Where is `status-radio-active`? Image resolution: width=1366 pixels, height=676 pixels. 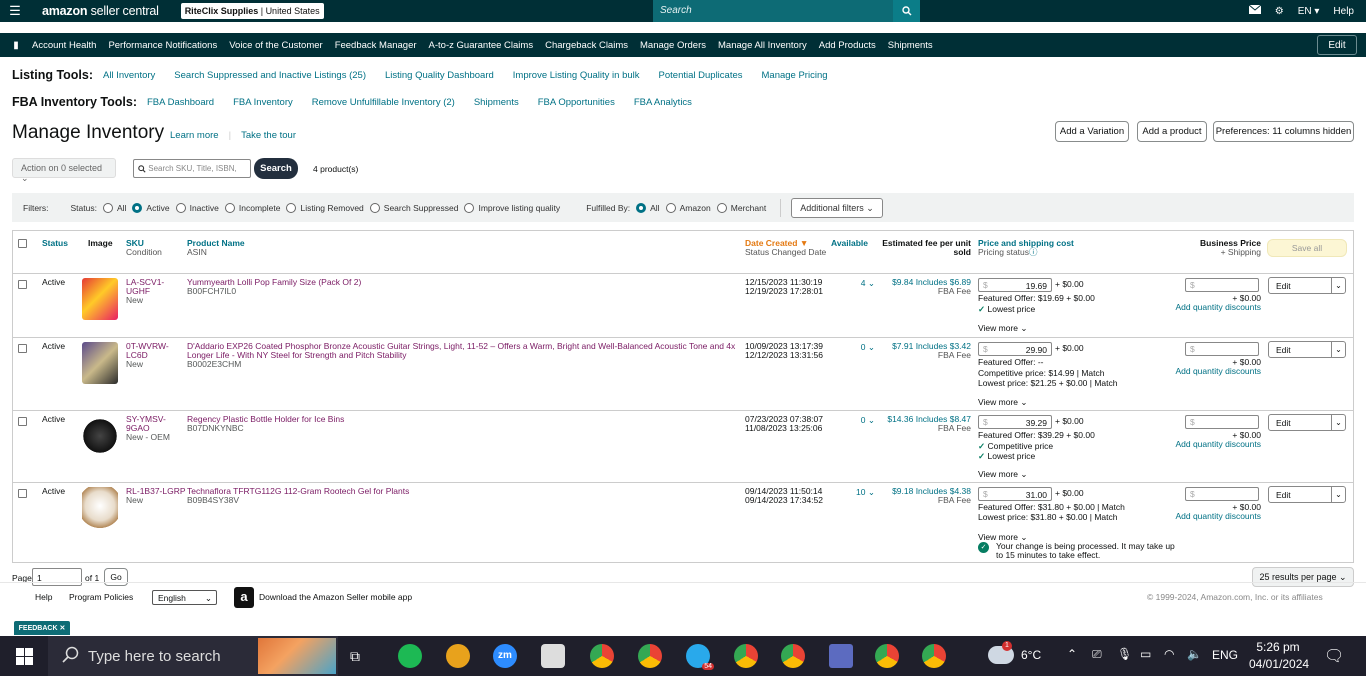
status-radio-active is located at coordinates (137, 207).